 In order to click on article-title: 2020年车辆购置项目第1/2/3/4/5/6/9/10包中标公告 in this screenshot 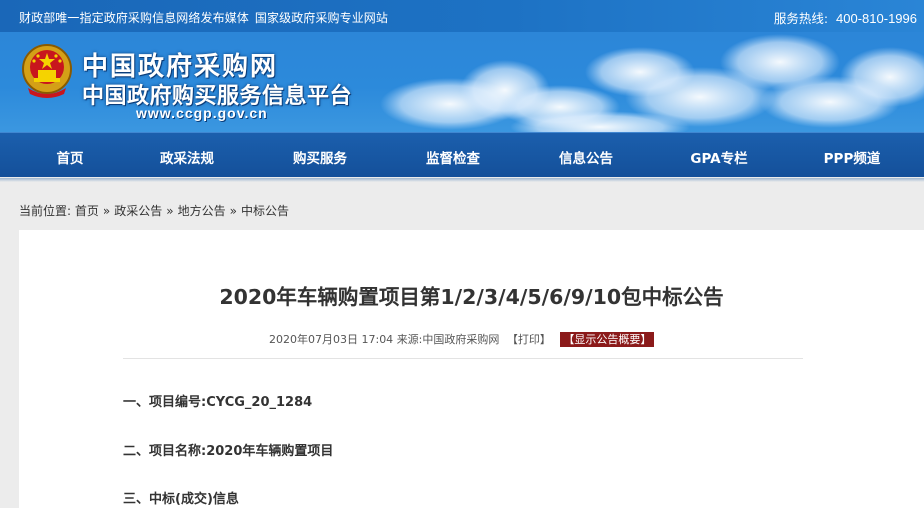, I will do `click(471, 297)`.